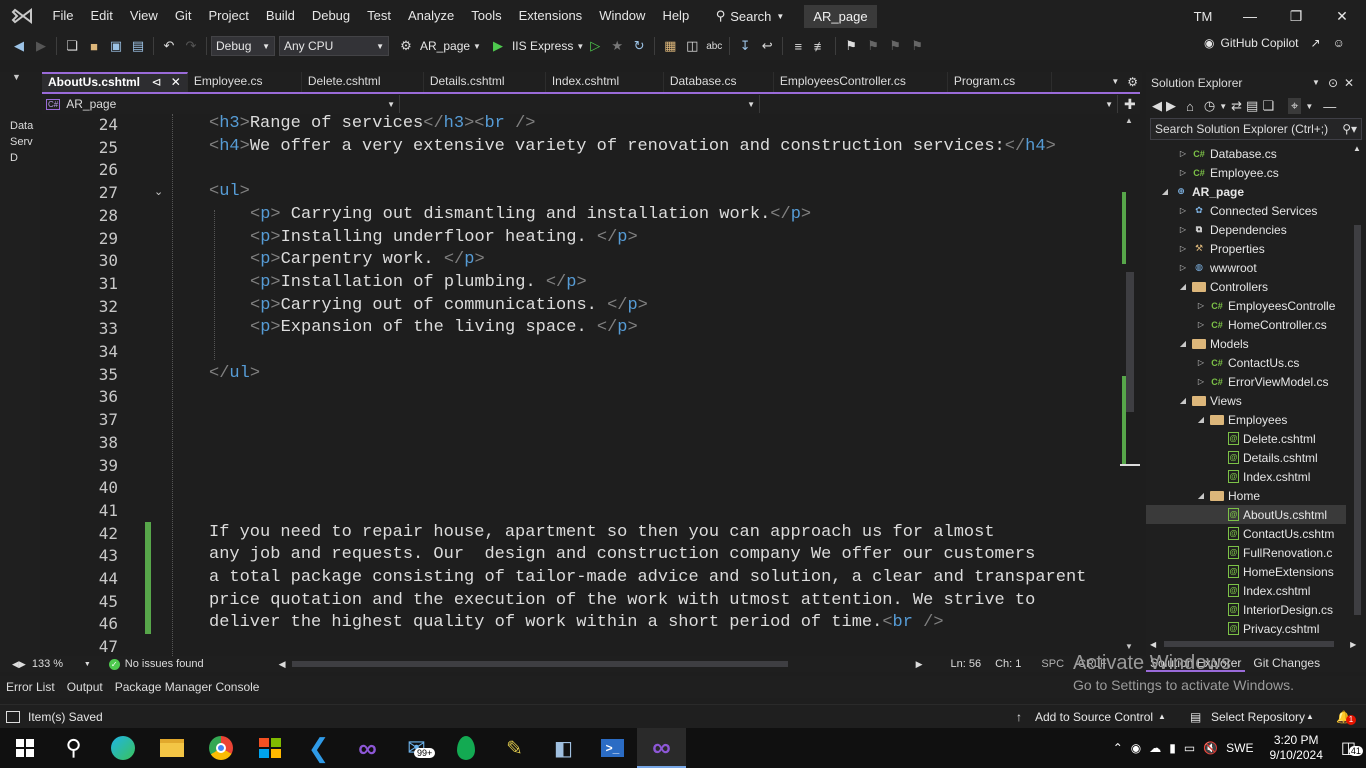 This screenshot has width=1366, height=768. Describe the element at coordinates (318, 748) in the screenshot. I see `taskbar-vscode: ❮` at that location.